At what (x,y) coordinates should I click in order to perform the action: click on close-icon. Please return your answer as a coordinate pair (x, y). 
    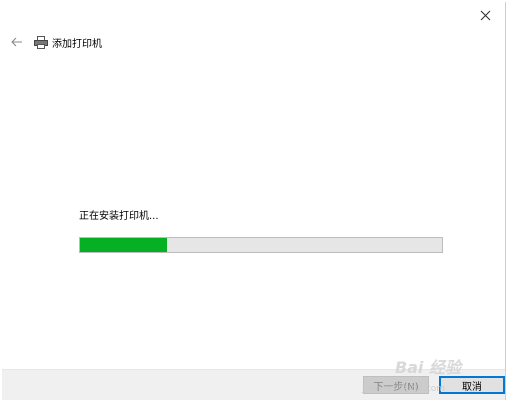
    Looking at the image, I should click on (485, 15).